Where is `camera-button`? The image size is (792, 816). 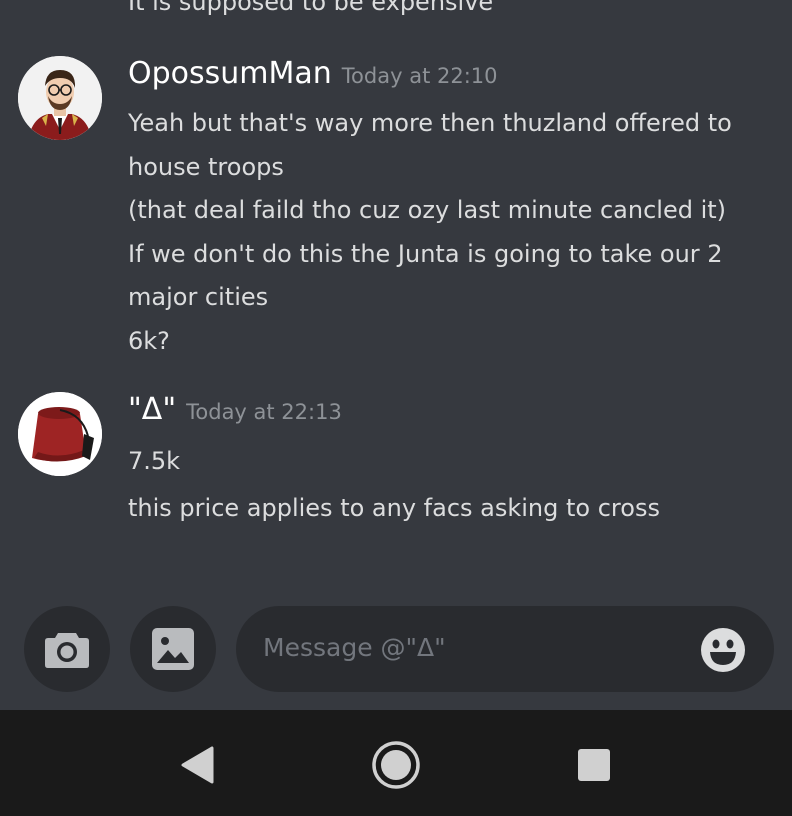 camera-button is located at coordinates (67, 649).